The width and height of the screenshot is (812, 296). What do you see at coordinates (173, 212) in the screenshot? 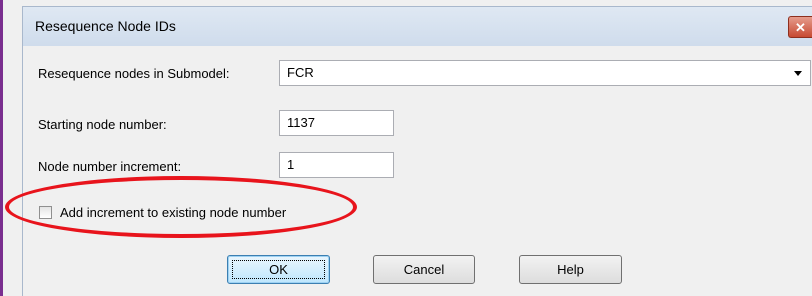
I see `add-increment-label: Add increment to existing node number` at bounding box center [173, 212].